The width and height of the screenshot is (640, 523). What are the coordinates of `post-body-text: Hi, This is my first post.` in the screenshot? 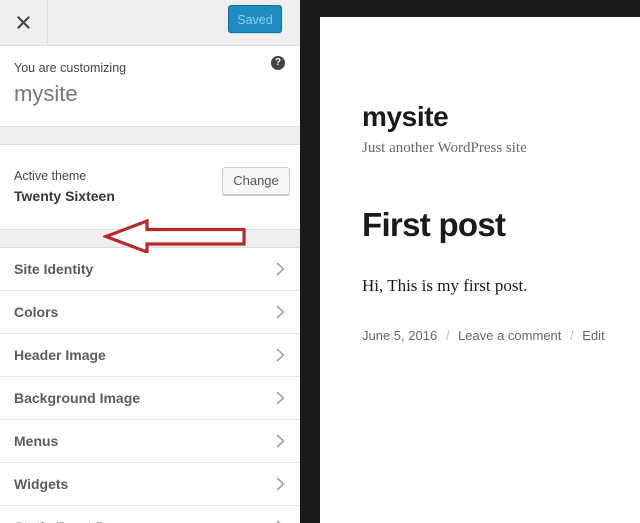 It's located at (445, 285).